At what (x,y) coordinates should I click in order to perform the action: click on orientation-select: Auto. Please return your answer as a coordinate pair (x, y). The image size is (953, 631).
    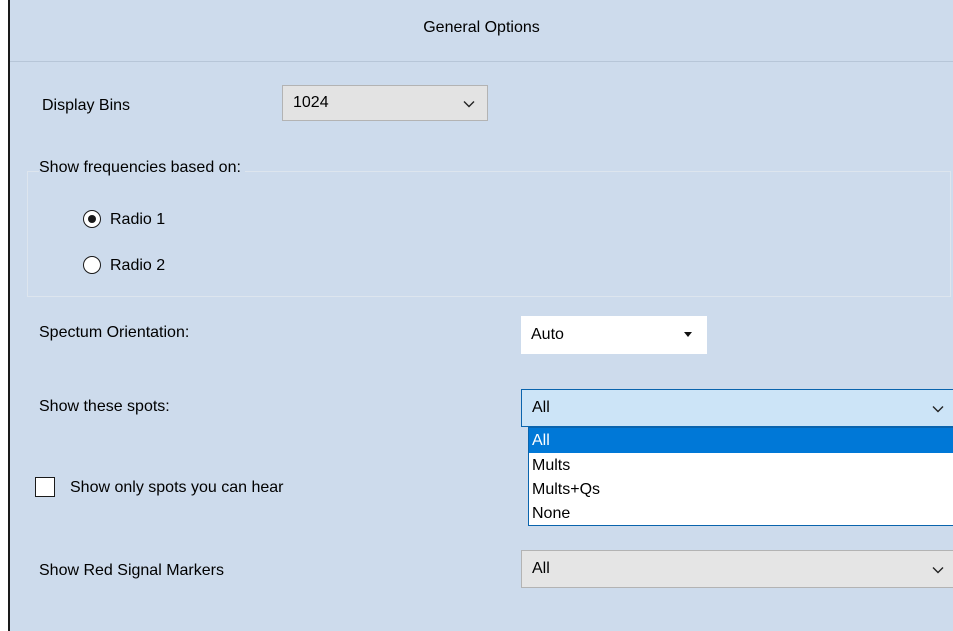
    Looking at the image, I should click on (614, 335).